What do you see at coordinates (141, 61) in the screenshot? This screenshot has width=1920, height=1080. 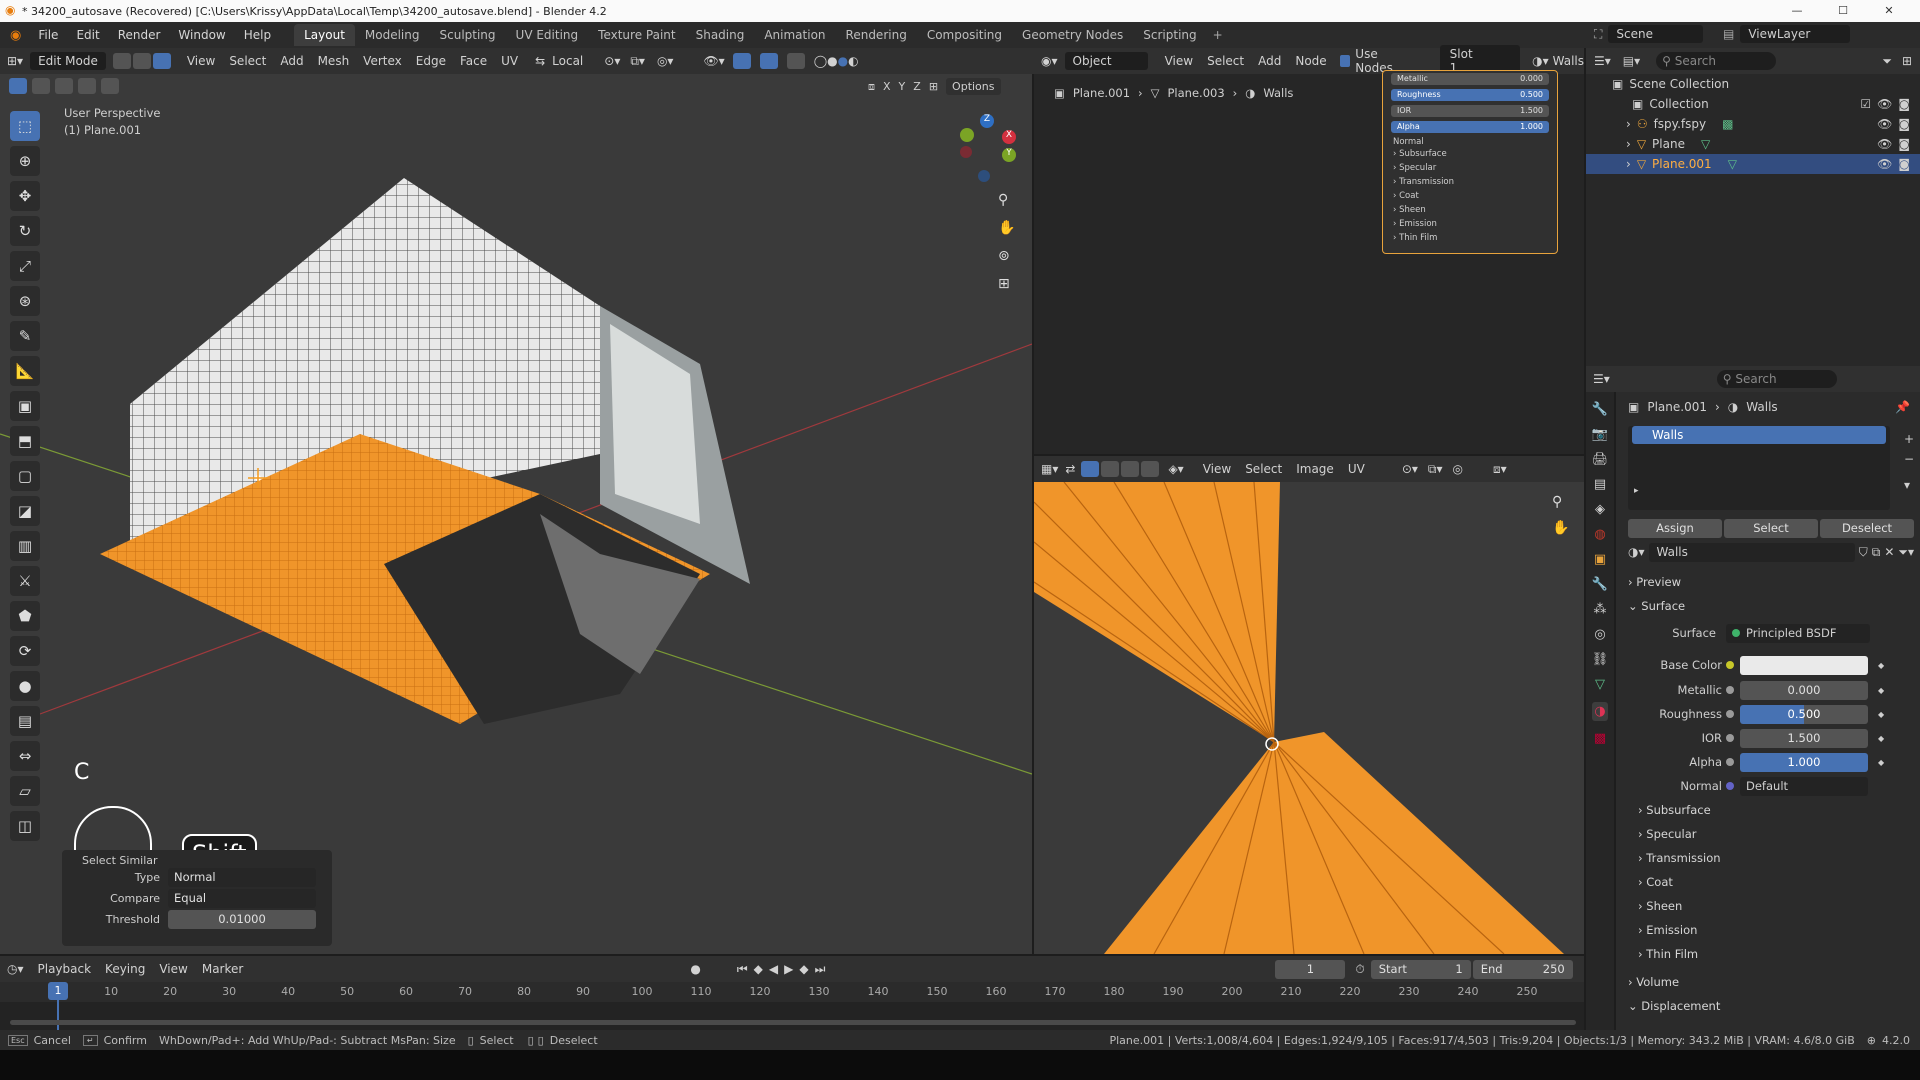 I see `edge-select-icon` at bounding box center [141, 61].